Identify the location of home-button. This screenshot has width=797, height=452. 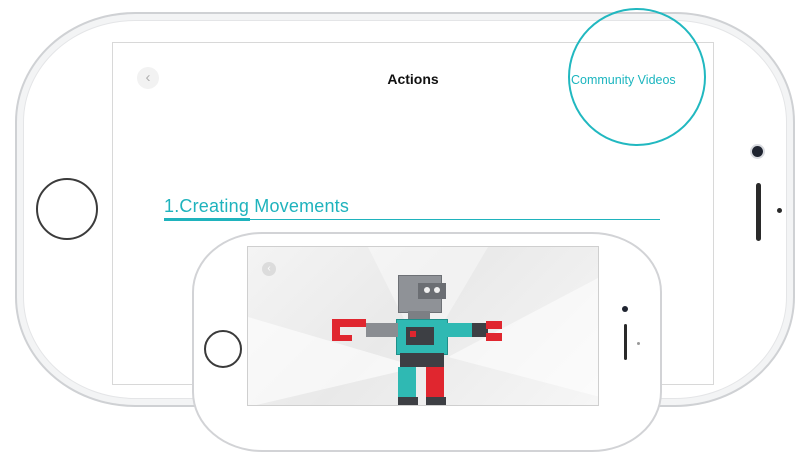
(67, 209).